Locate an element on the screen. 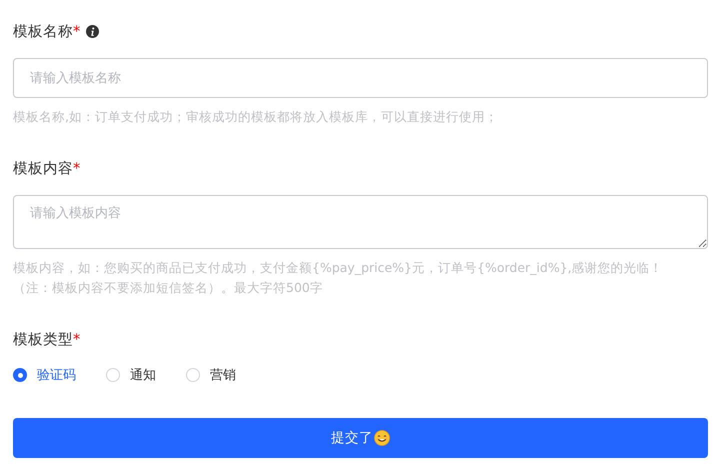 The height and width of the screenshot is (475, 728). radio-option: 营销 is located at coordinates (211, 375).